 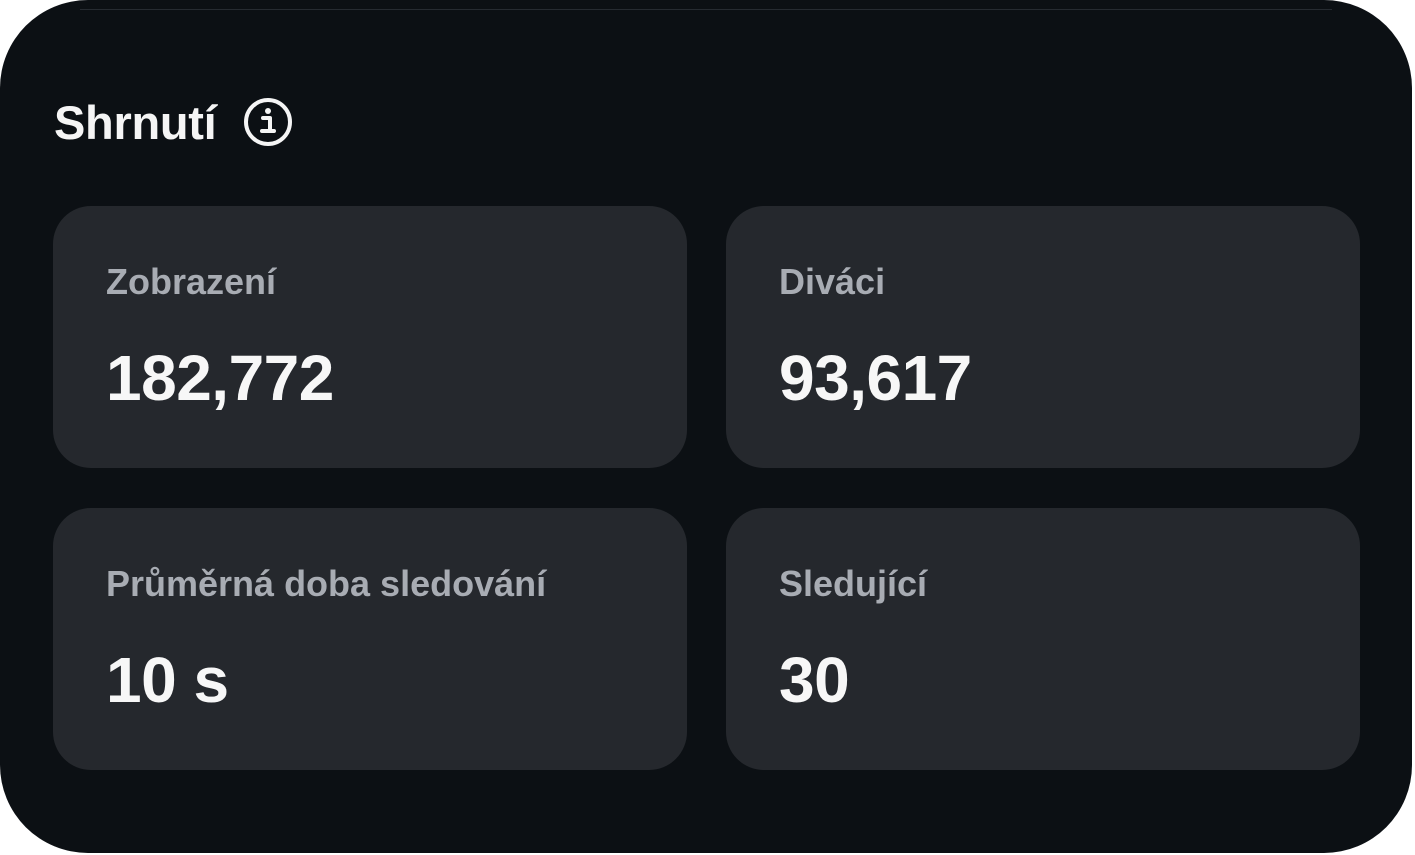 What do you see at coordinates (167, 680) in the screenshot?
I see `stat-value: 10 s` at bounding box center [167, 680].